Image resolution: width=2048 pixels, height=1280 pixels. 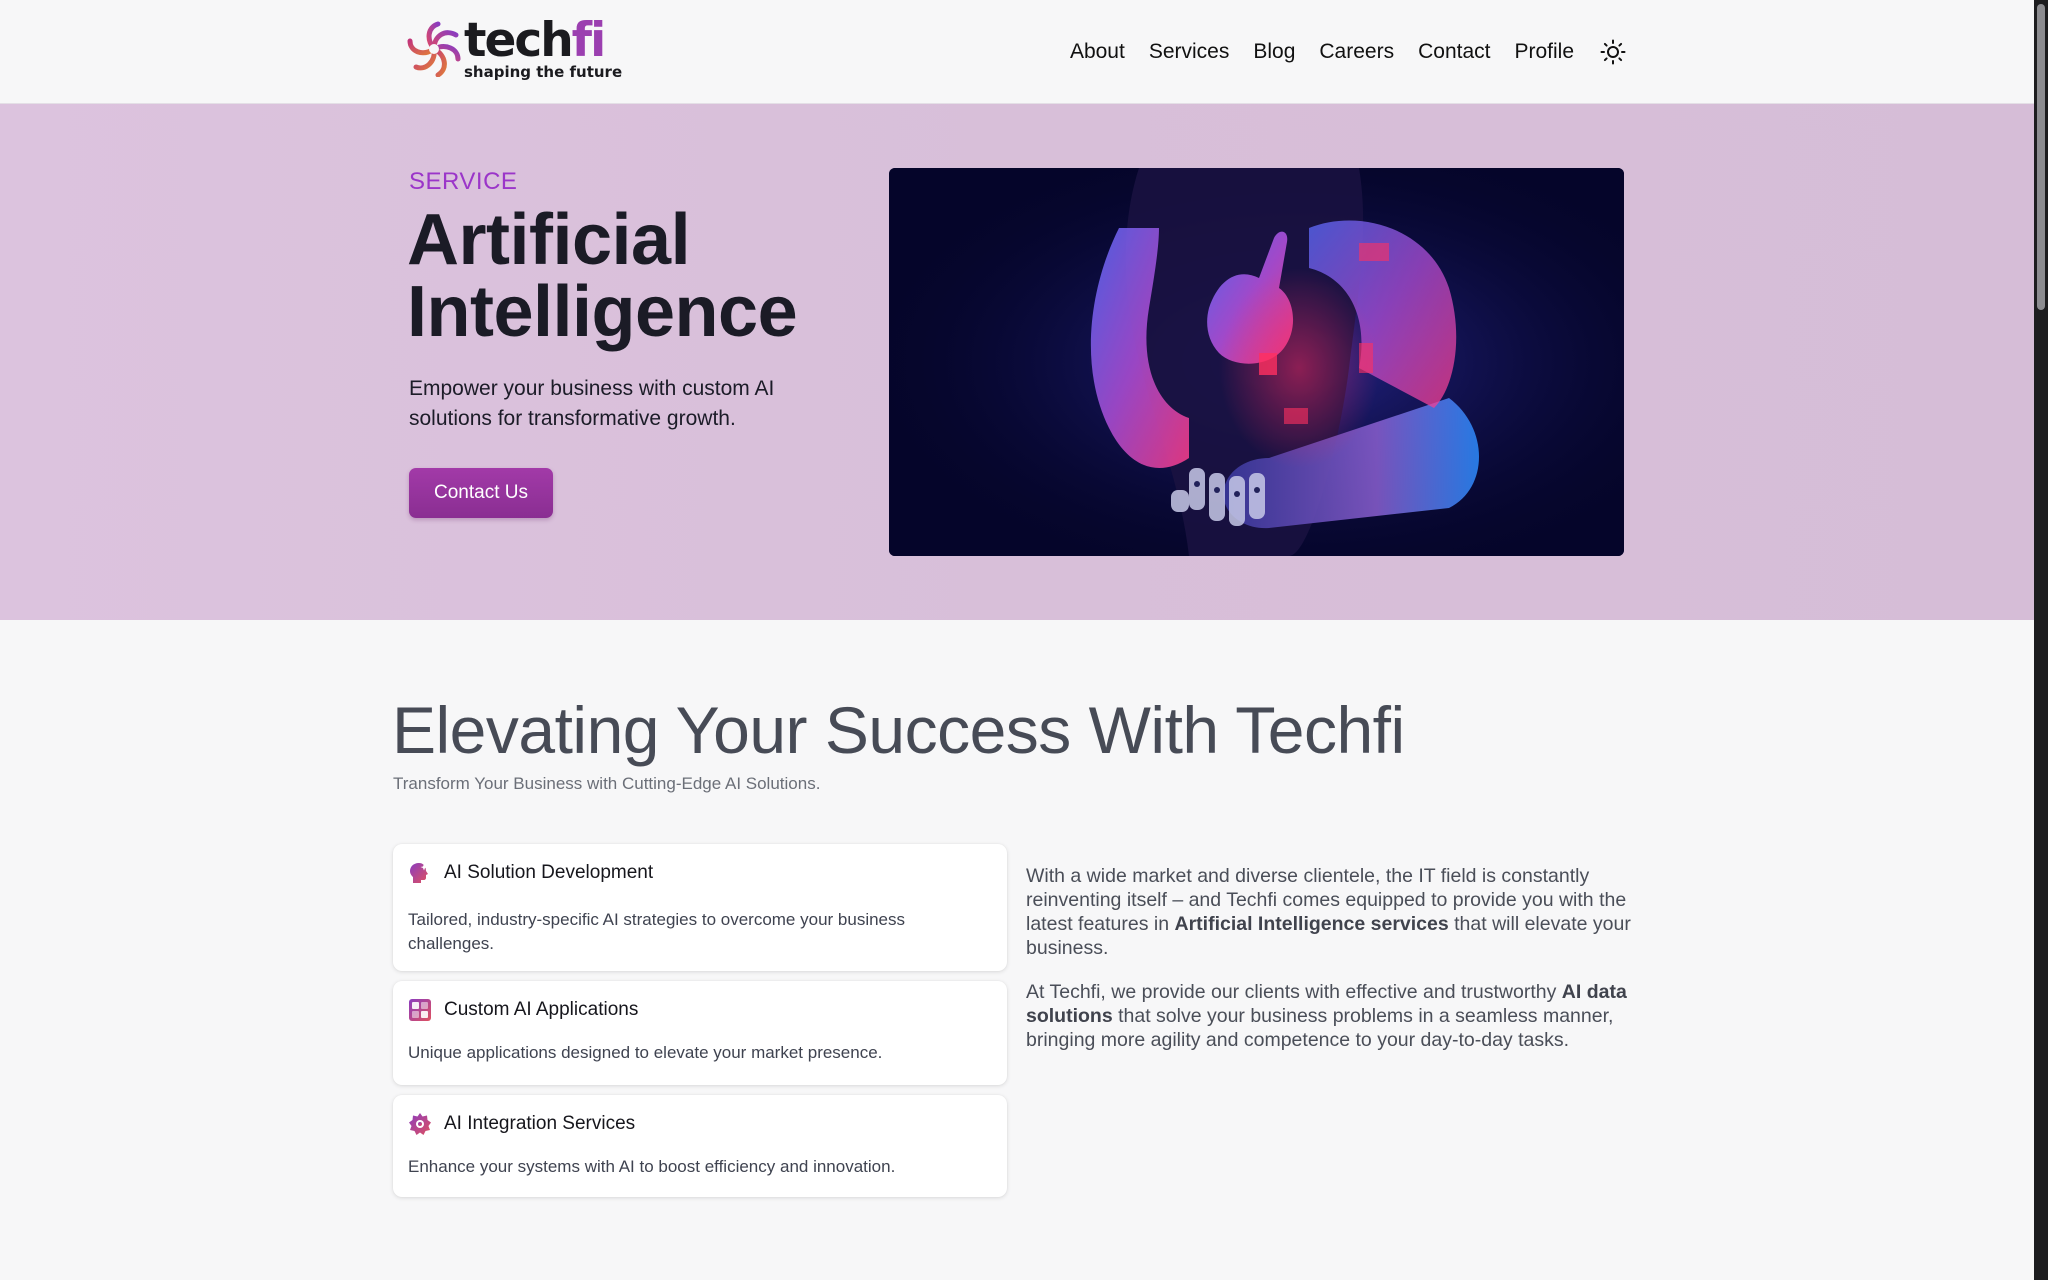 What do you see at coordinates (419, 873) in the screenshot?
I see `ai-head-icon` at bounding box center [419, 873].